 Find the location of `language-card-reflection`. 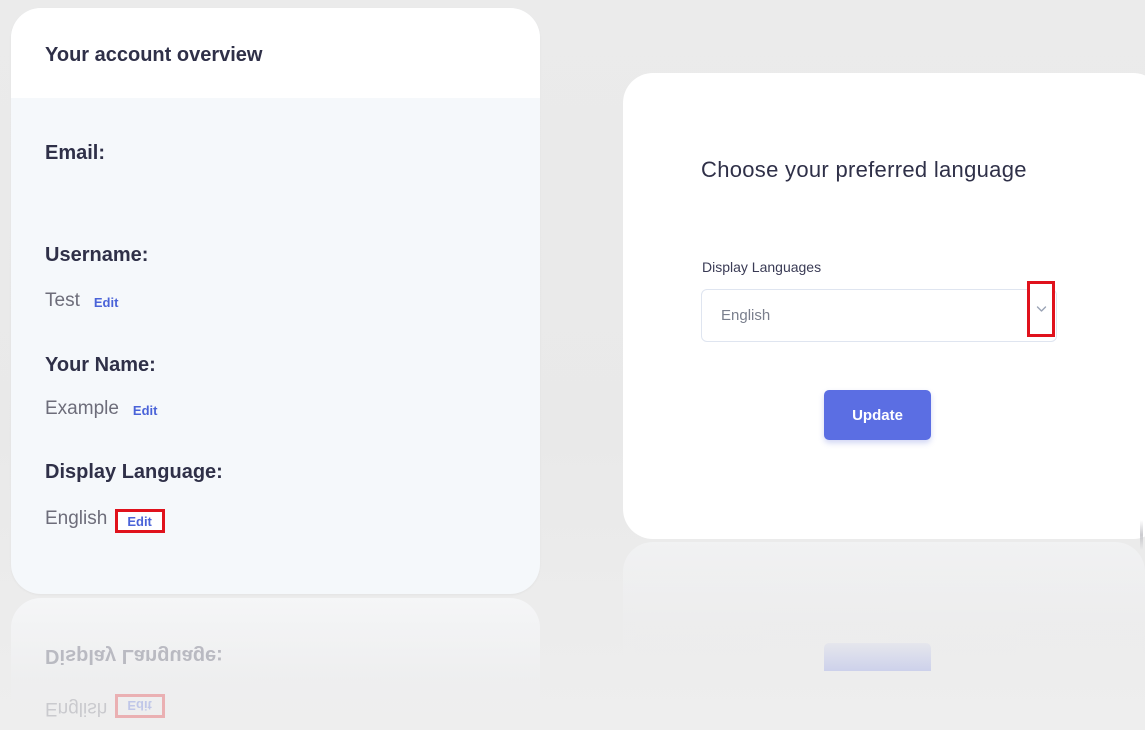

language-card-reflection is located at coordinates (884, 612).